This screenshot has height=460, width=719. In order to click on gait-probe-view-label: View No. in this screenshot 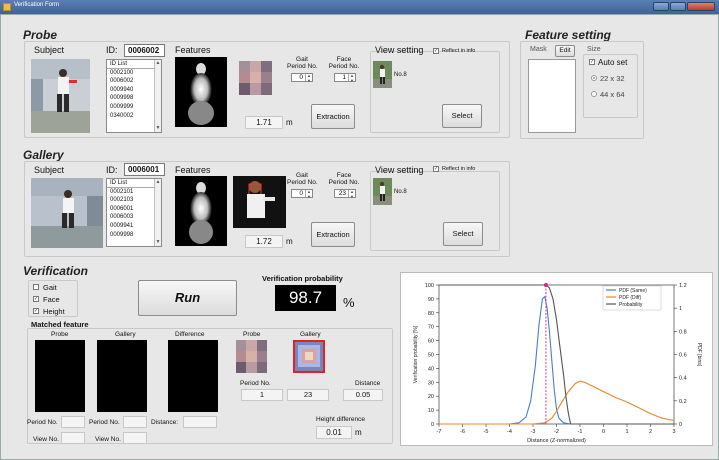, I will do `click(46, 439)`.